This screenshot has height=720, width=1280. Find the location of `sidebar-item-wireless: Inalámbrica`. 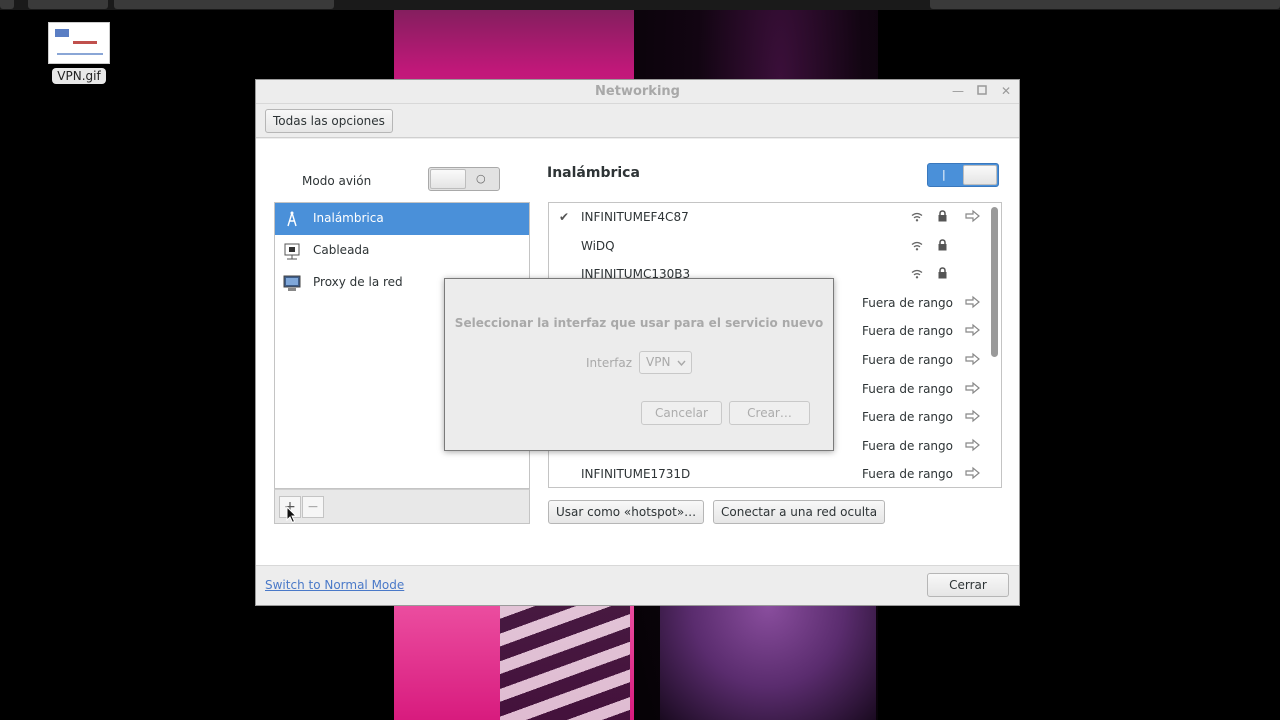

sidebar-item-wireless: Inalámbrica is located at coordinates (402, 219).